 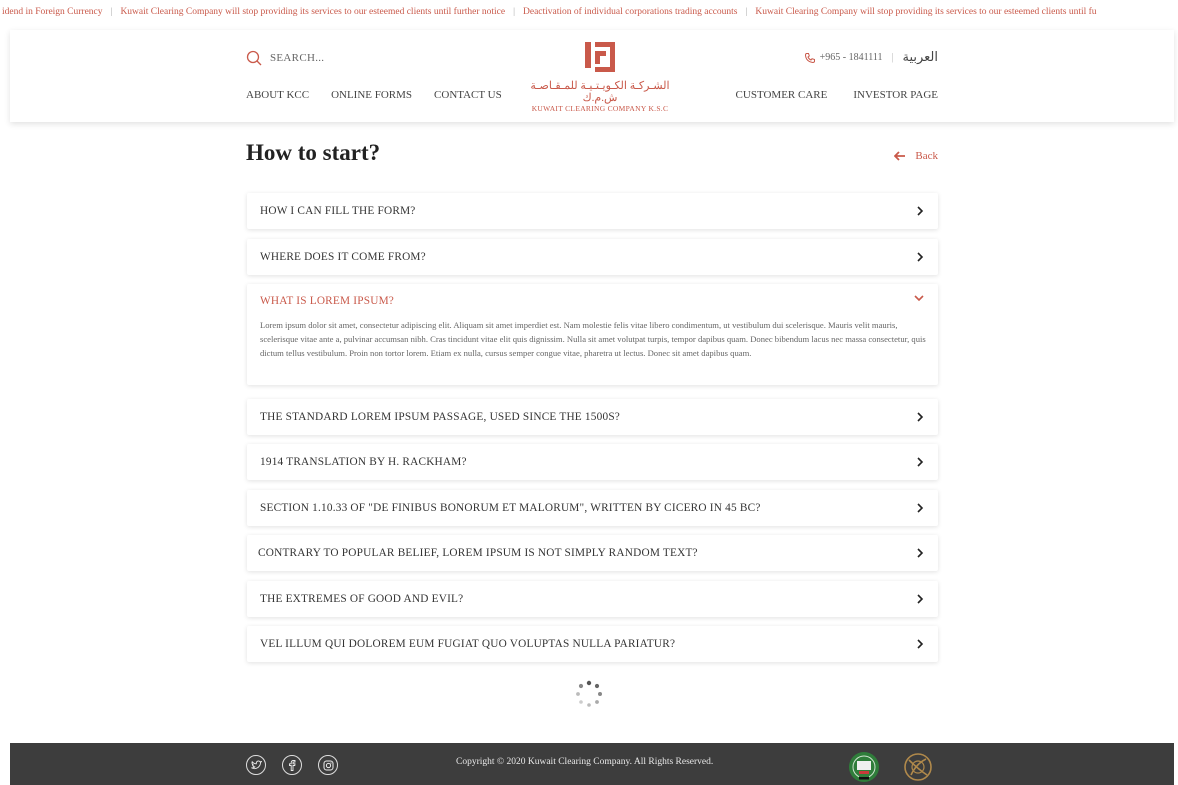 I want to click on faq-question: THE EXTREMES OF GOOD AND EVIL?, so click(x=362, y=599).